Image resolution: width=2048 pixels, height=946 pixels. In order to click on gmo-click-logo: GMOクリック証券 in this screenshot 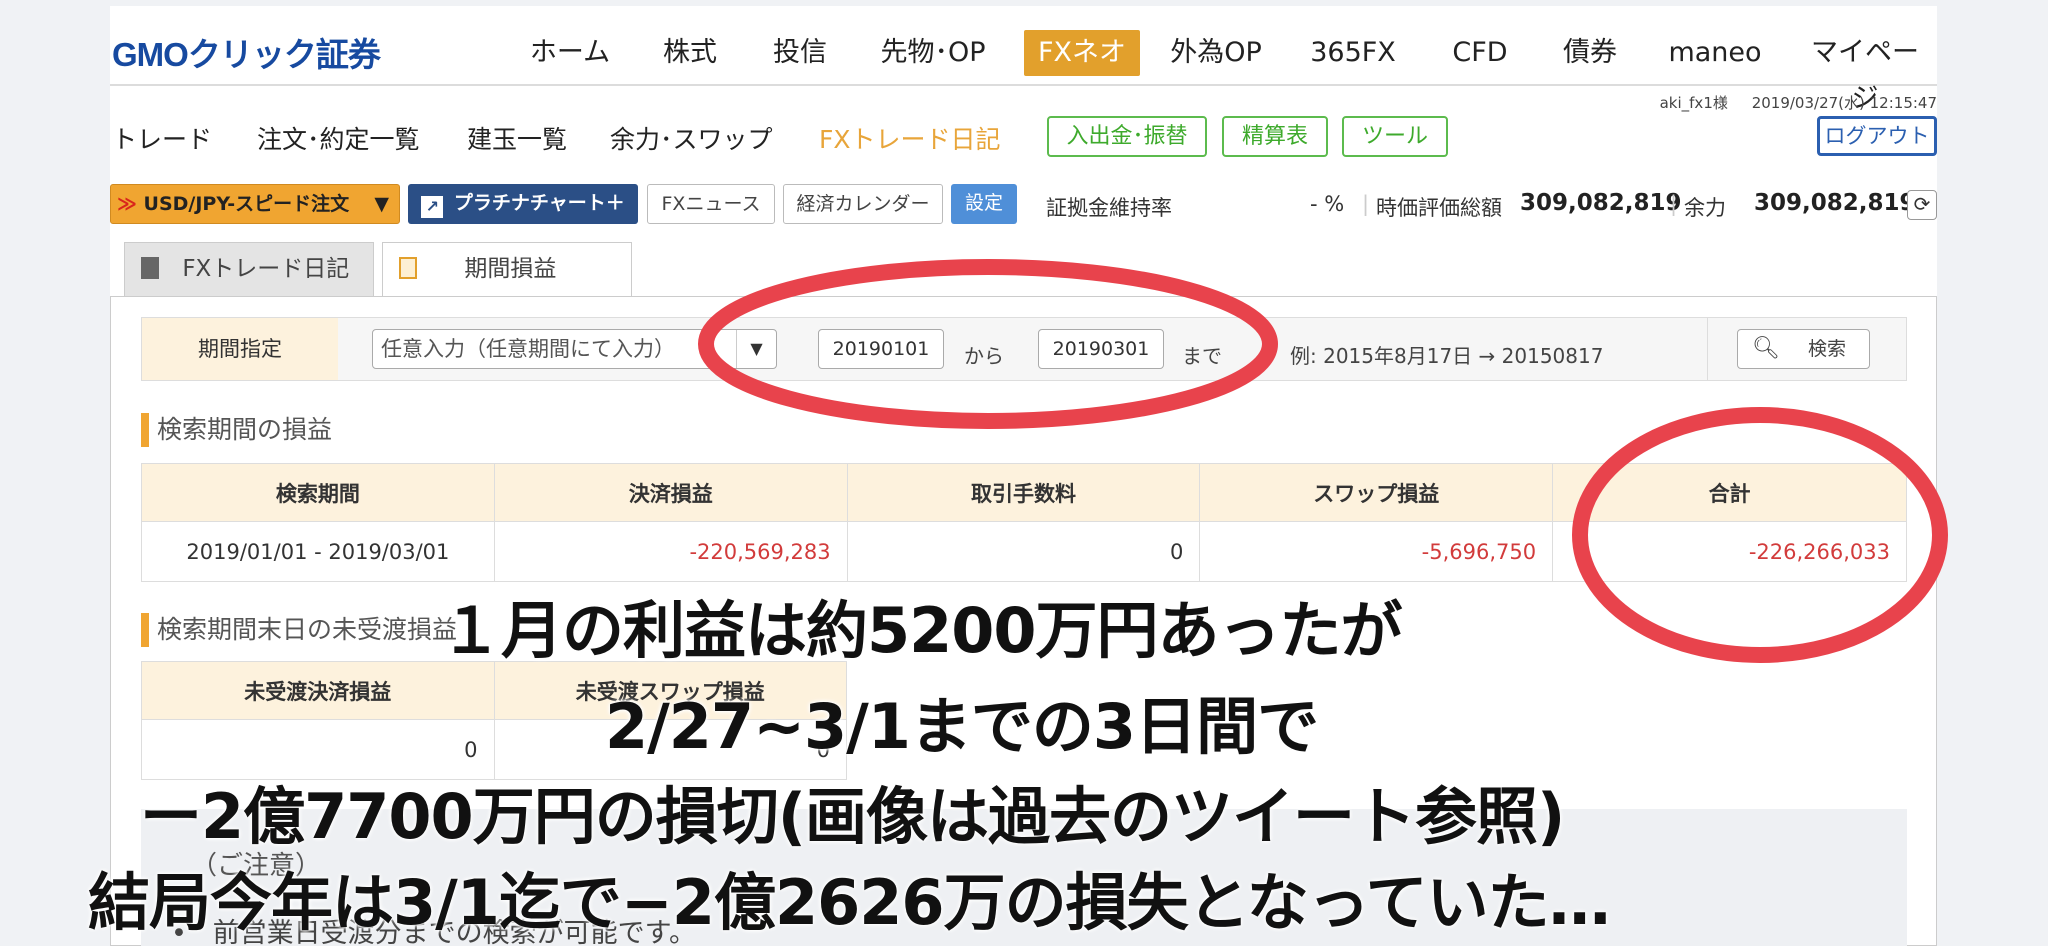, I will do `click(246, 52)`.